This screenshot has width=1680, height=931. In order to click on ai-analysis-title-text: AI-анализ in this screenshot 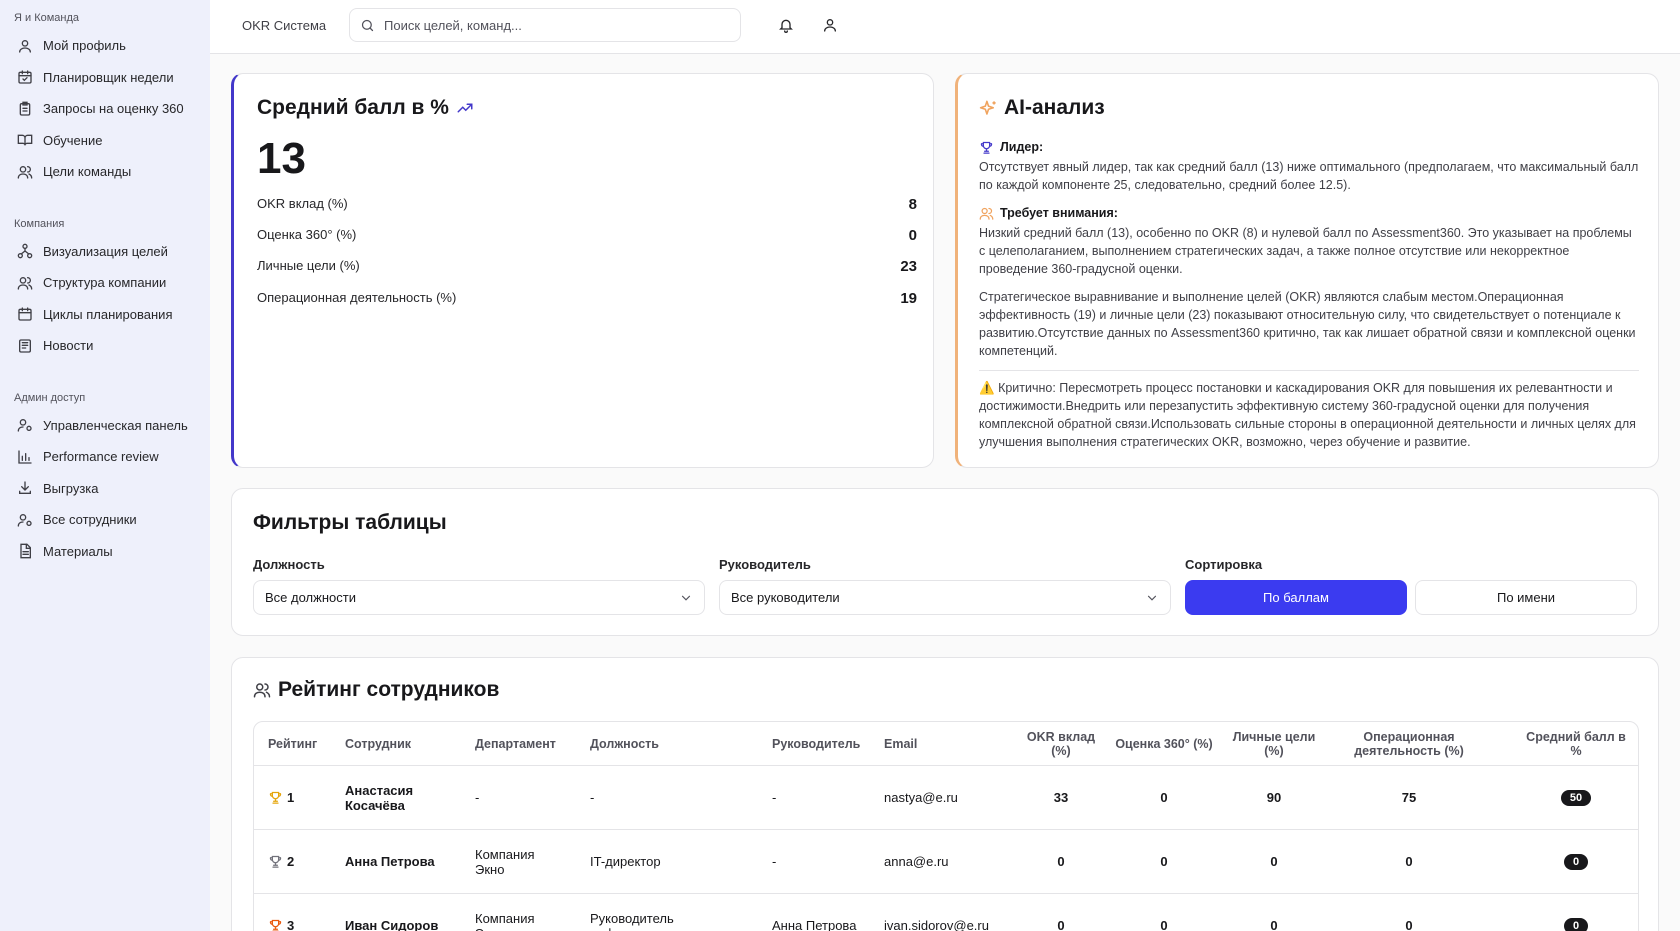, I will do `click(1054, 107)`.